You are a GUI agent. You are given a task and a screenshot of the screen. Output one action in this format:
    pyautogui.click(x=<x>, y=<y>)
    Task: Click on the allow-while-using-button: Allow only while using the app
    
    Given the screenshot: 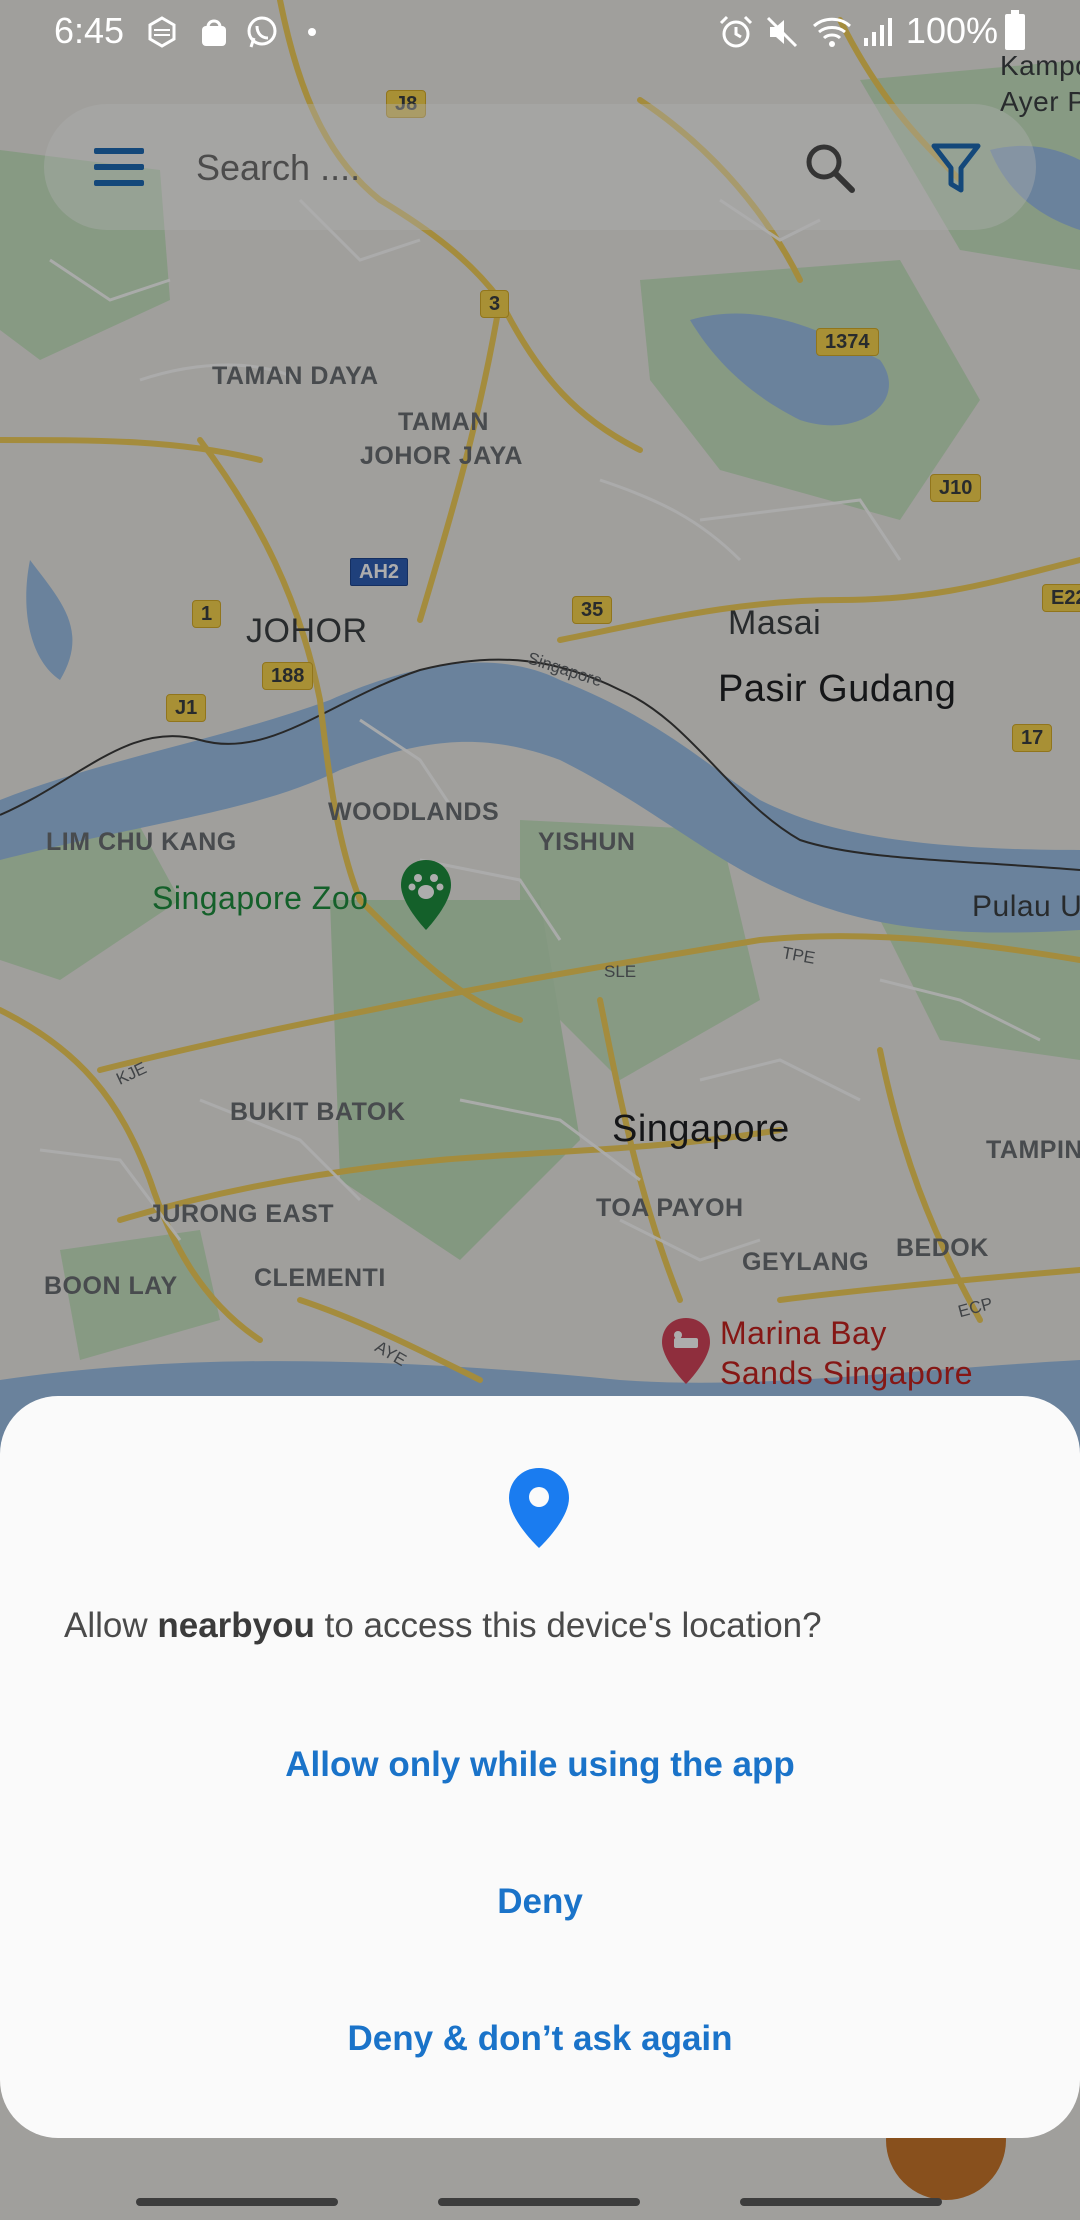 What is the action you would take?
    pyautogui.click(x=540, y=1764)
    